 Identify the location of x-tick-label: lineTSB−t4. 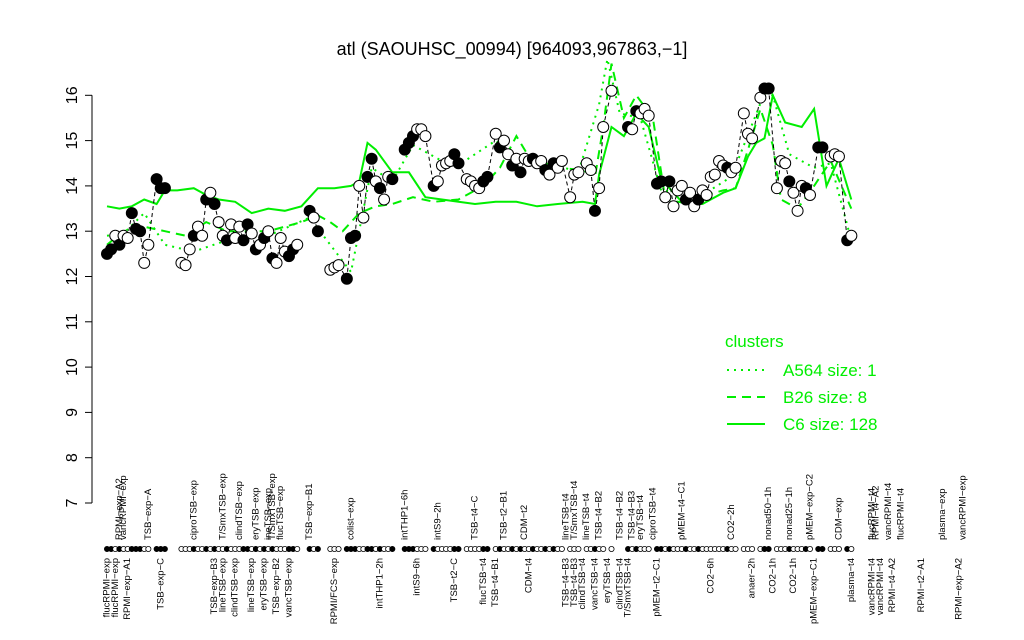
(586, 516).